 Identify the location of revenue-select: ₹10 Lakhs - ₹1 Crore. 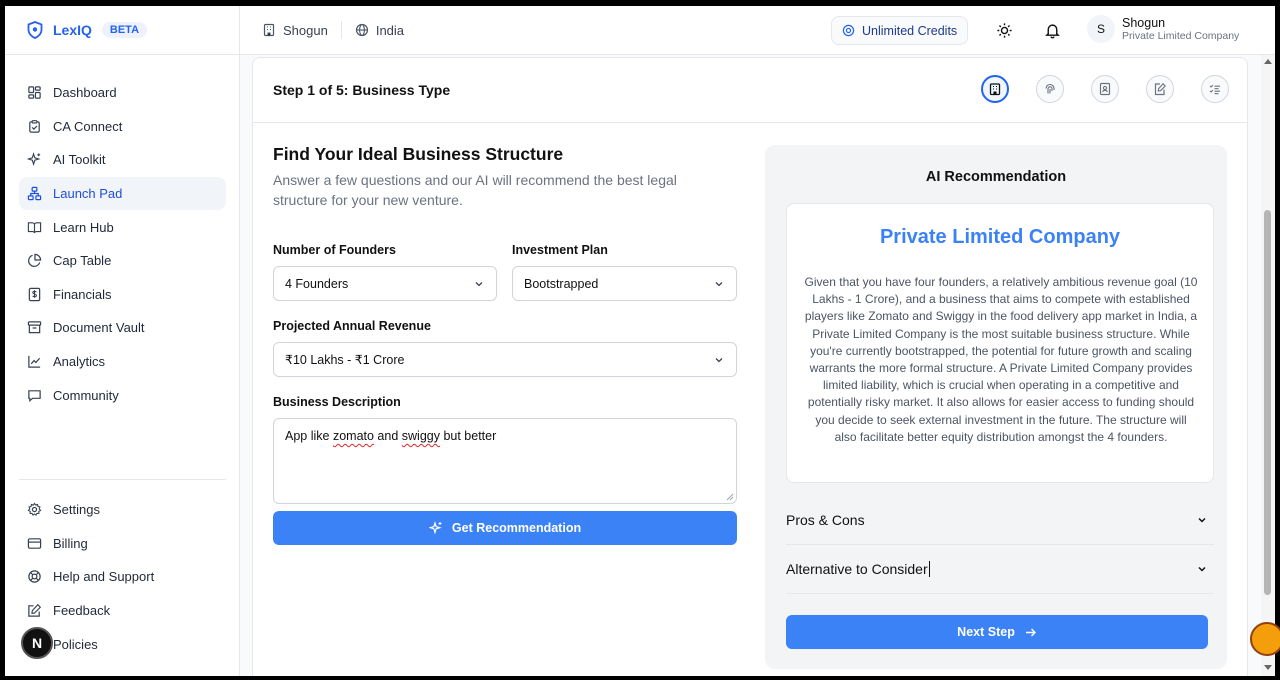
(505, 359).